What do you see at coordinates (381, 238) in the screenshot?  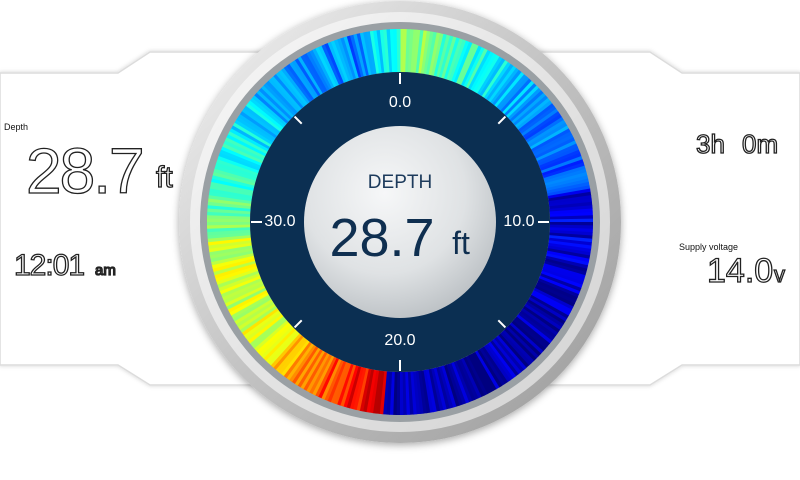 I see `gauge-value: 28.7` at bounding box center [381, 238].